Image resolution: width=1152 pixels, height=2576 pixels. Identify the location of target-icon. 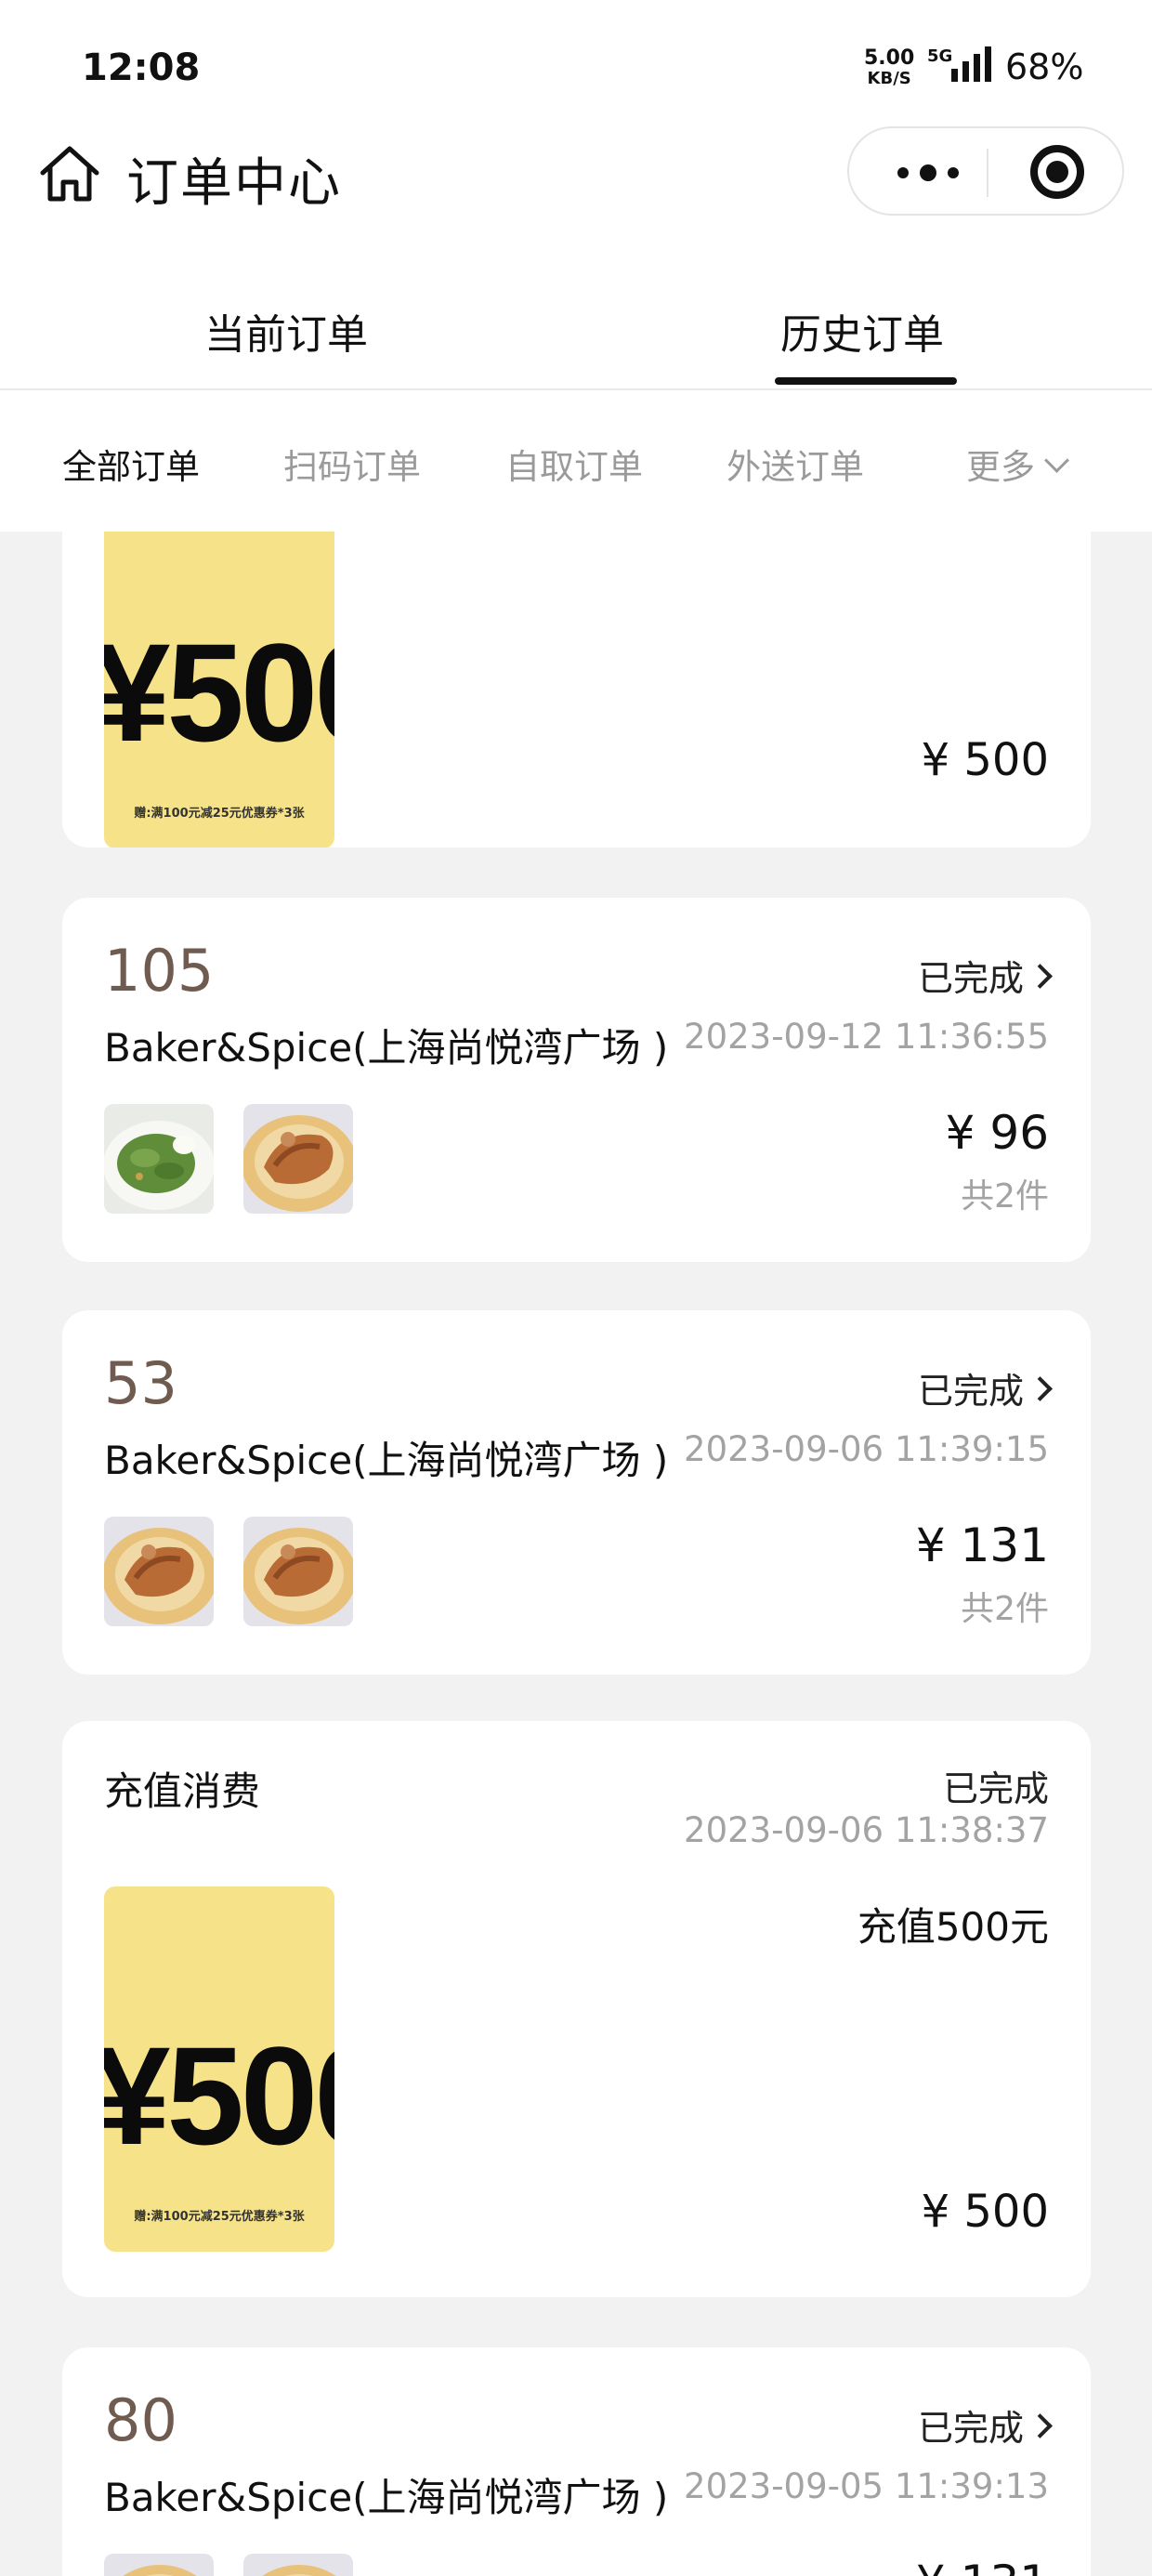
(1057, 172).